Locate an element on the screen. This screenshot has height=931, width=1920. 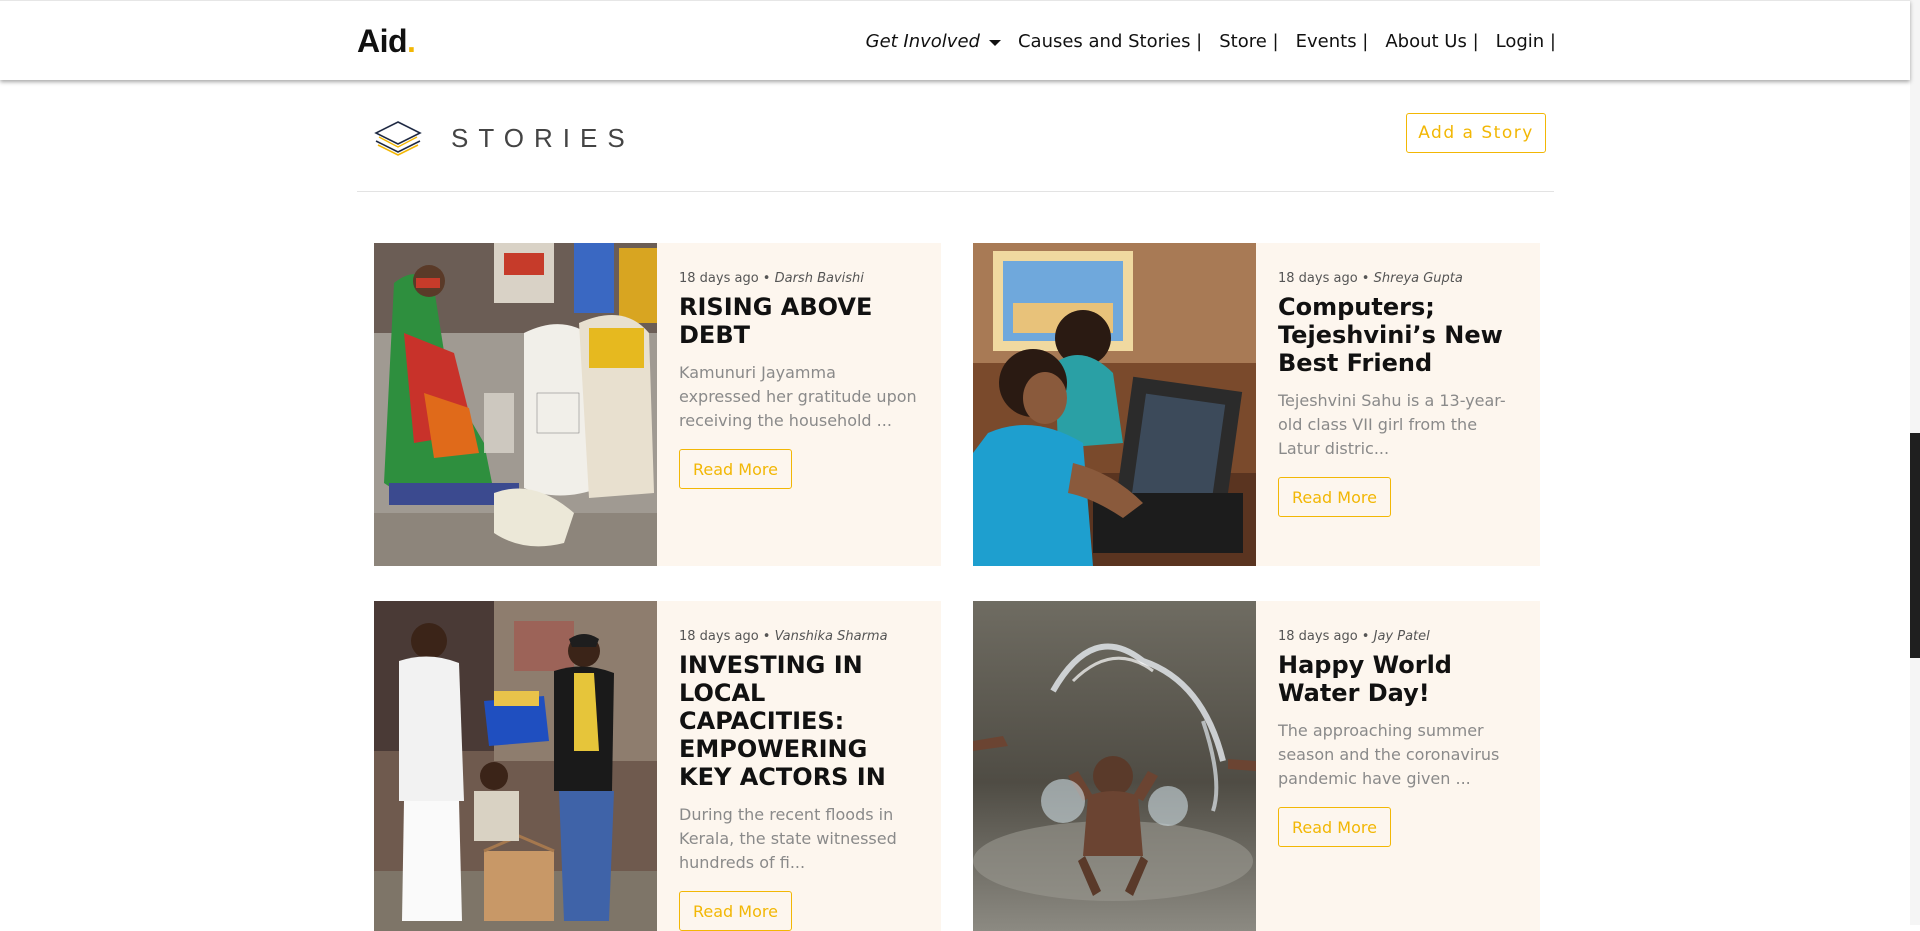
story-author: Jay Patel is located at coordinates (1402, 636).